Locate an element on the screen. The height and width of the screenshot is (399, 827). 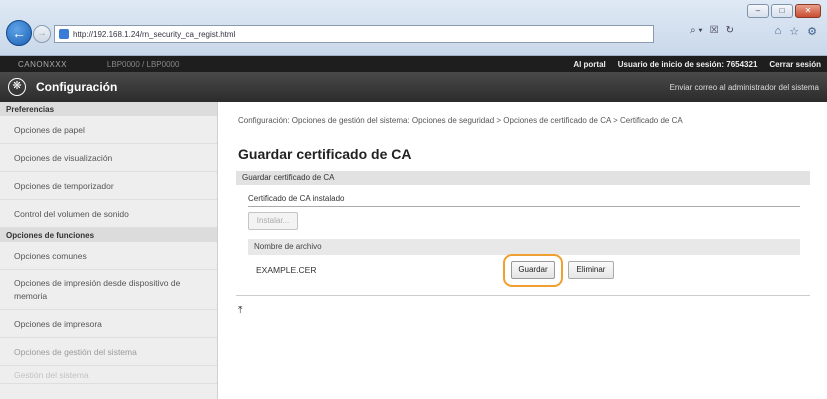
section-header: Guardar certificado de CA is located at coordinates (523, 178).